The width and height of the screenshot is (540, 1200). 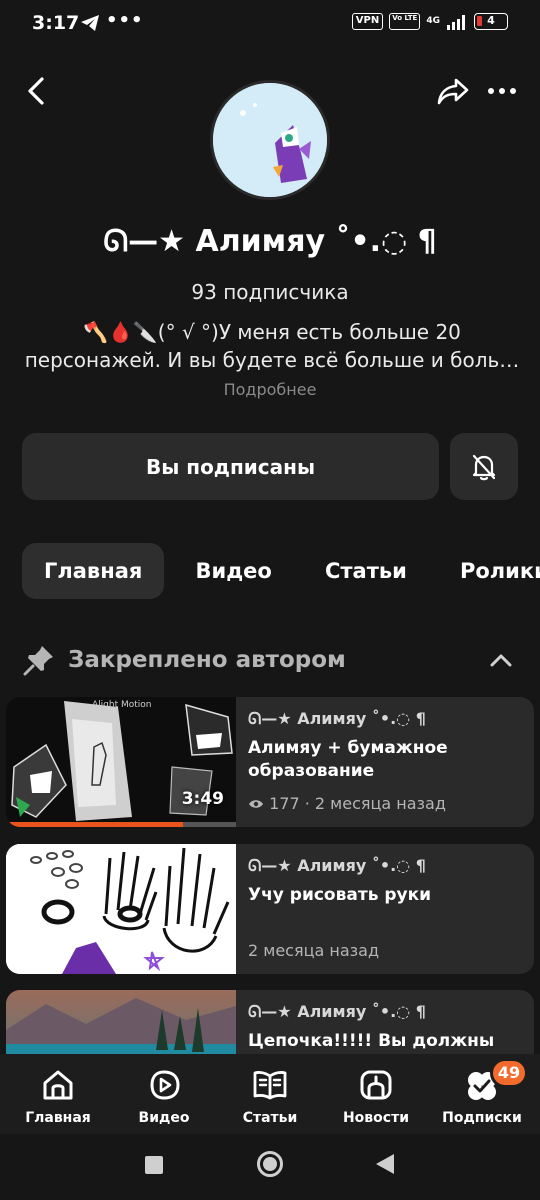 I want to click on home-icon, so click(x=58, y=1085).